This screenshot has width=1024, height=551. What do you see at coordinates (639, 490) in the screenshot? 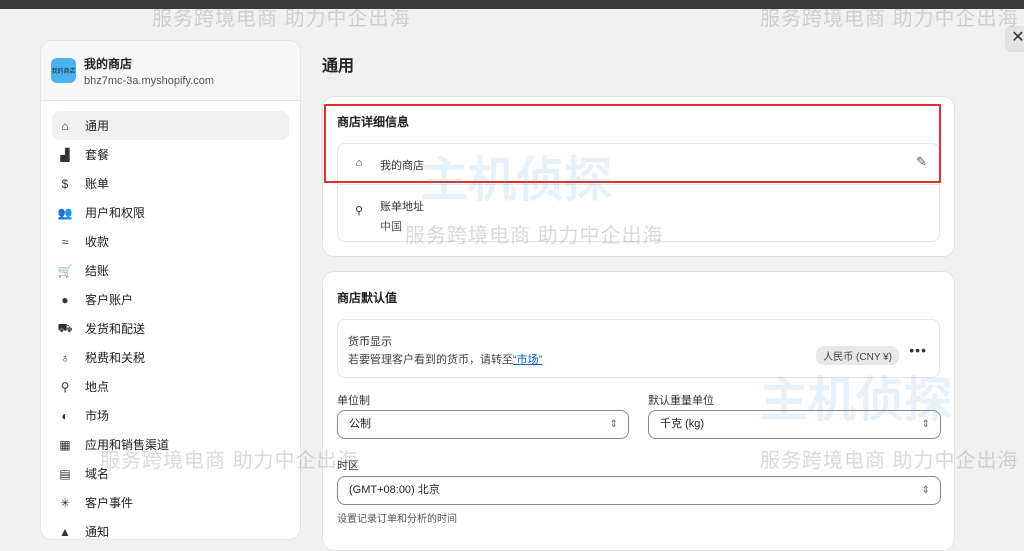
I see `timezone-select: (GMT+08:00) 北京 ⇕` at bounding box center [639, 490].